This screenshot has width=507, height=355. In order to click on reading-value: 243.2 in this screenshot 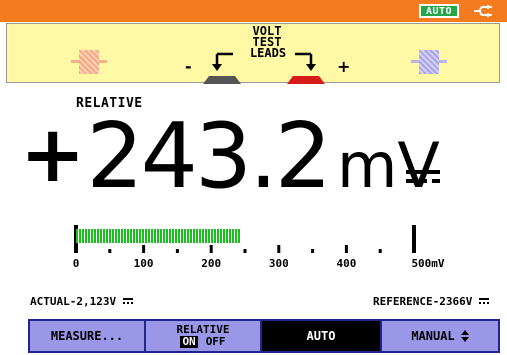, I will do `click(209, 156)`.